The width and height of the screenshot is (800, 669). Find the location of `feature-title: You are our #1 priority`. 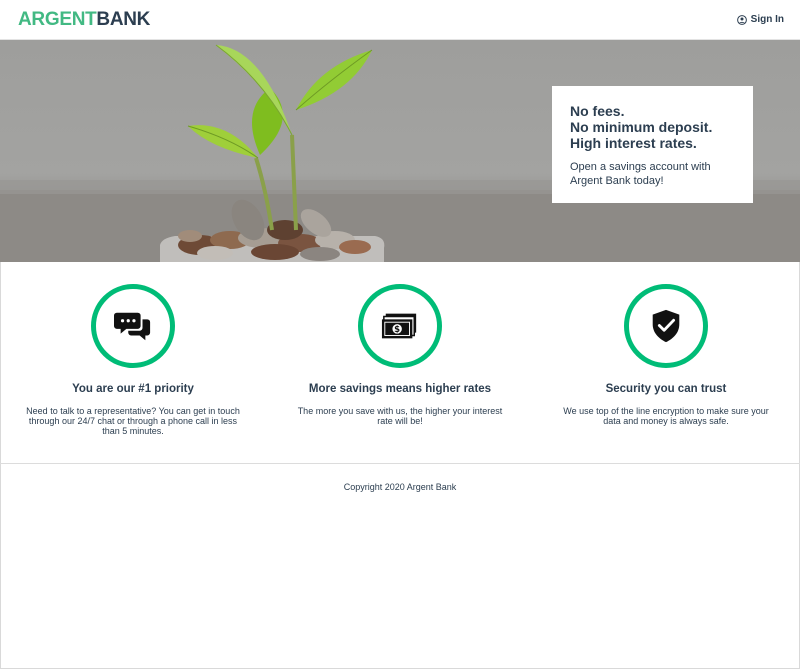

feature-title: You are our #1 priority is located at coordinates (133, 389).